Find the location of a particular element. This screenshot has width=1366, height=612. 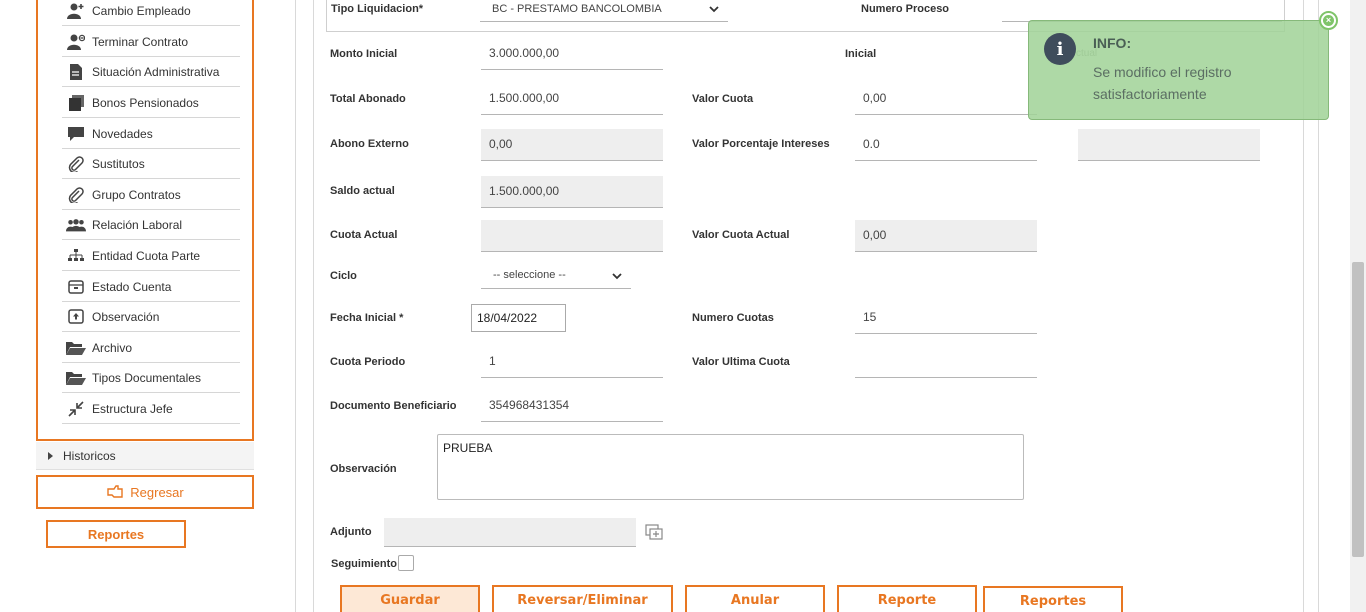

documento-beneficiario-value: 354968431354 is located at coordinates (529, 405).